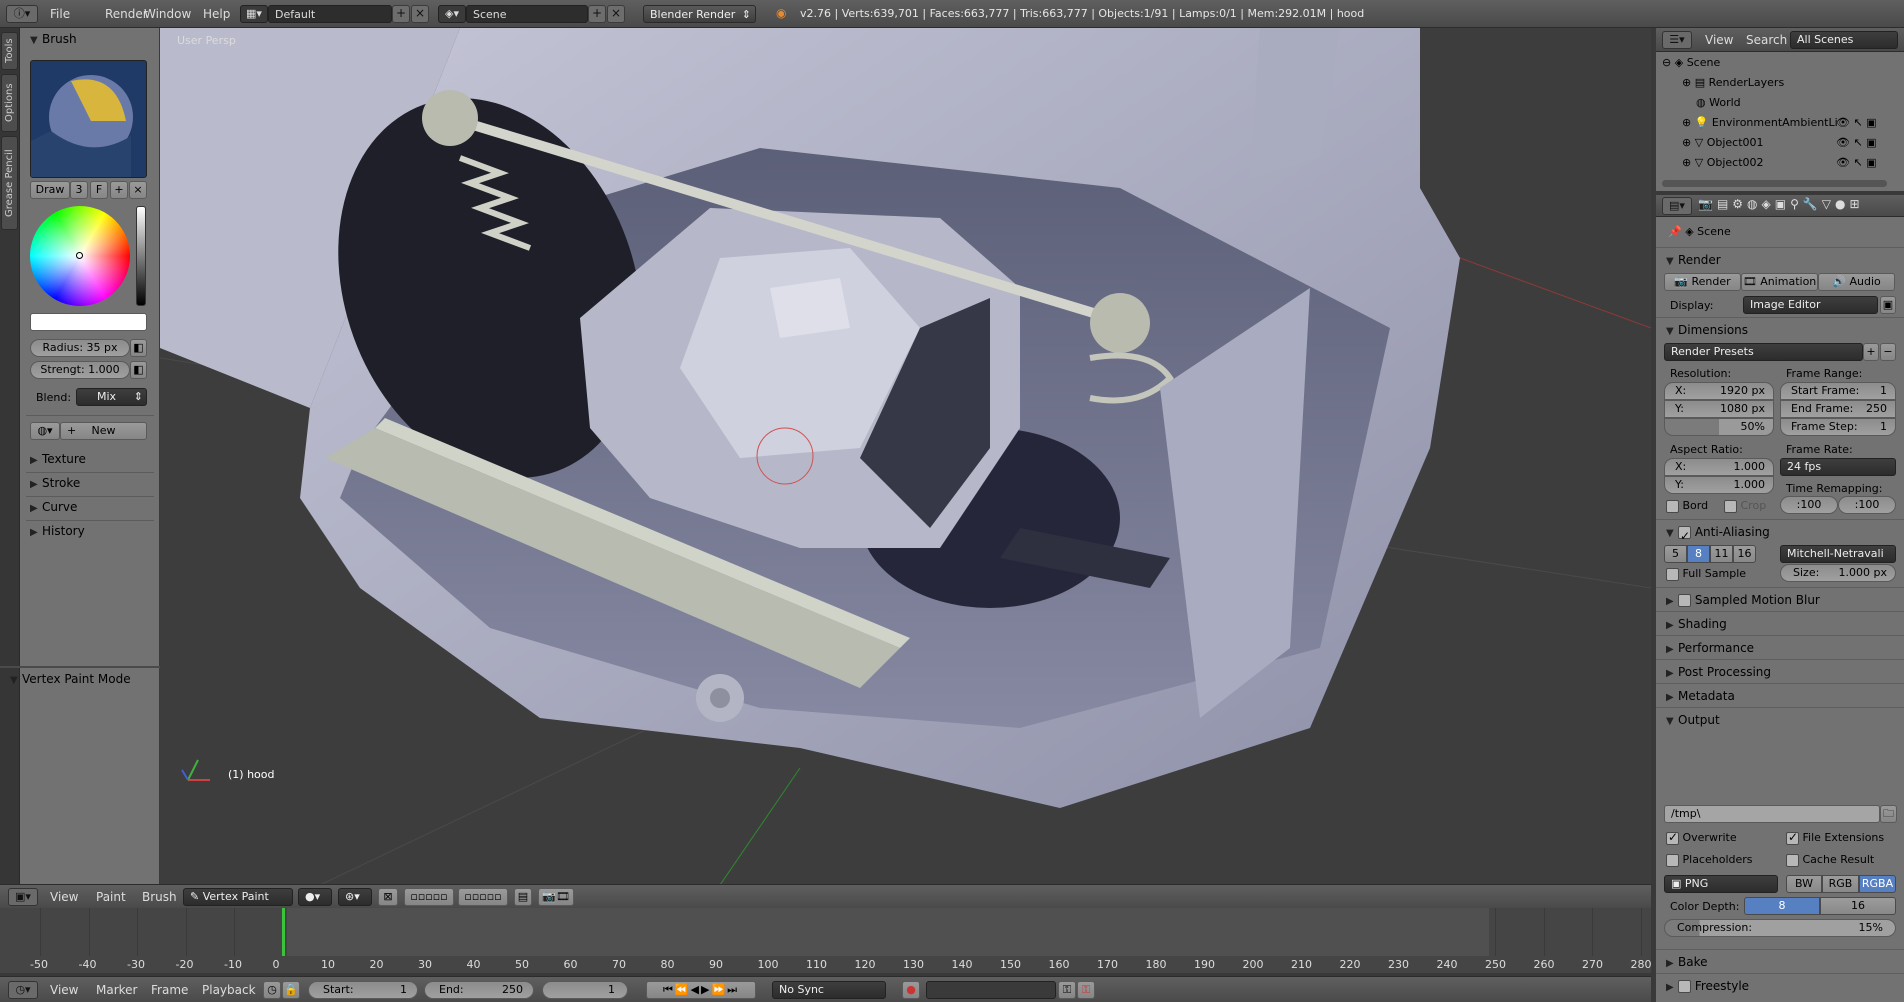 This screenshot has height=1002, width=1904. I want to click on filter-size-field: Size: 1.000 px, so click(1838, 573).